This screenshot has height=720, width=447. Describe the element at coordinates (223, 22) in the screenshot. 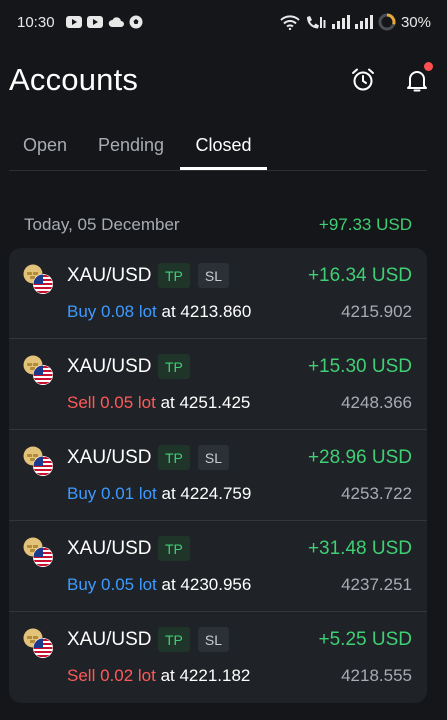

I see `status-bar: 10:30 30%` at that location.